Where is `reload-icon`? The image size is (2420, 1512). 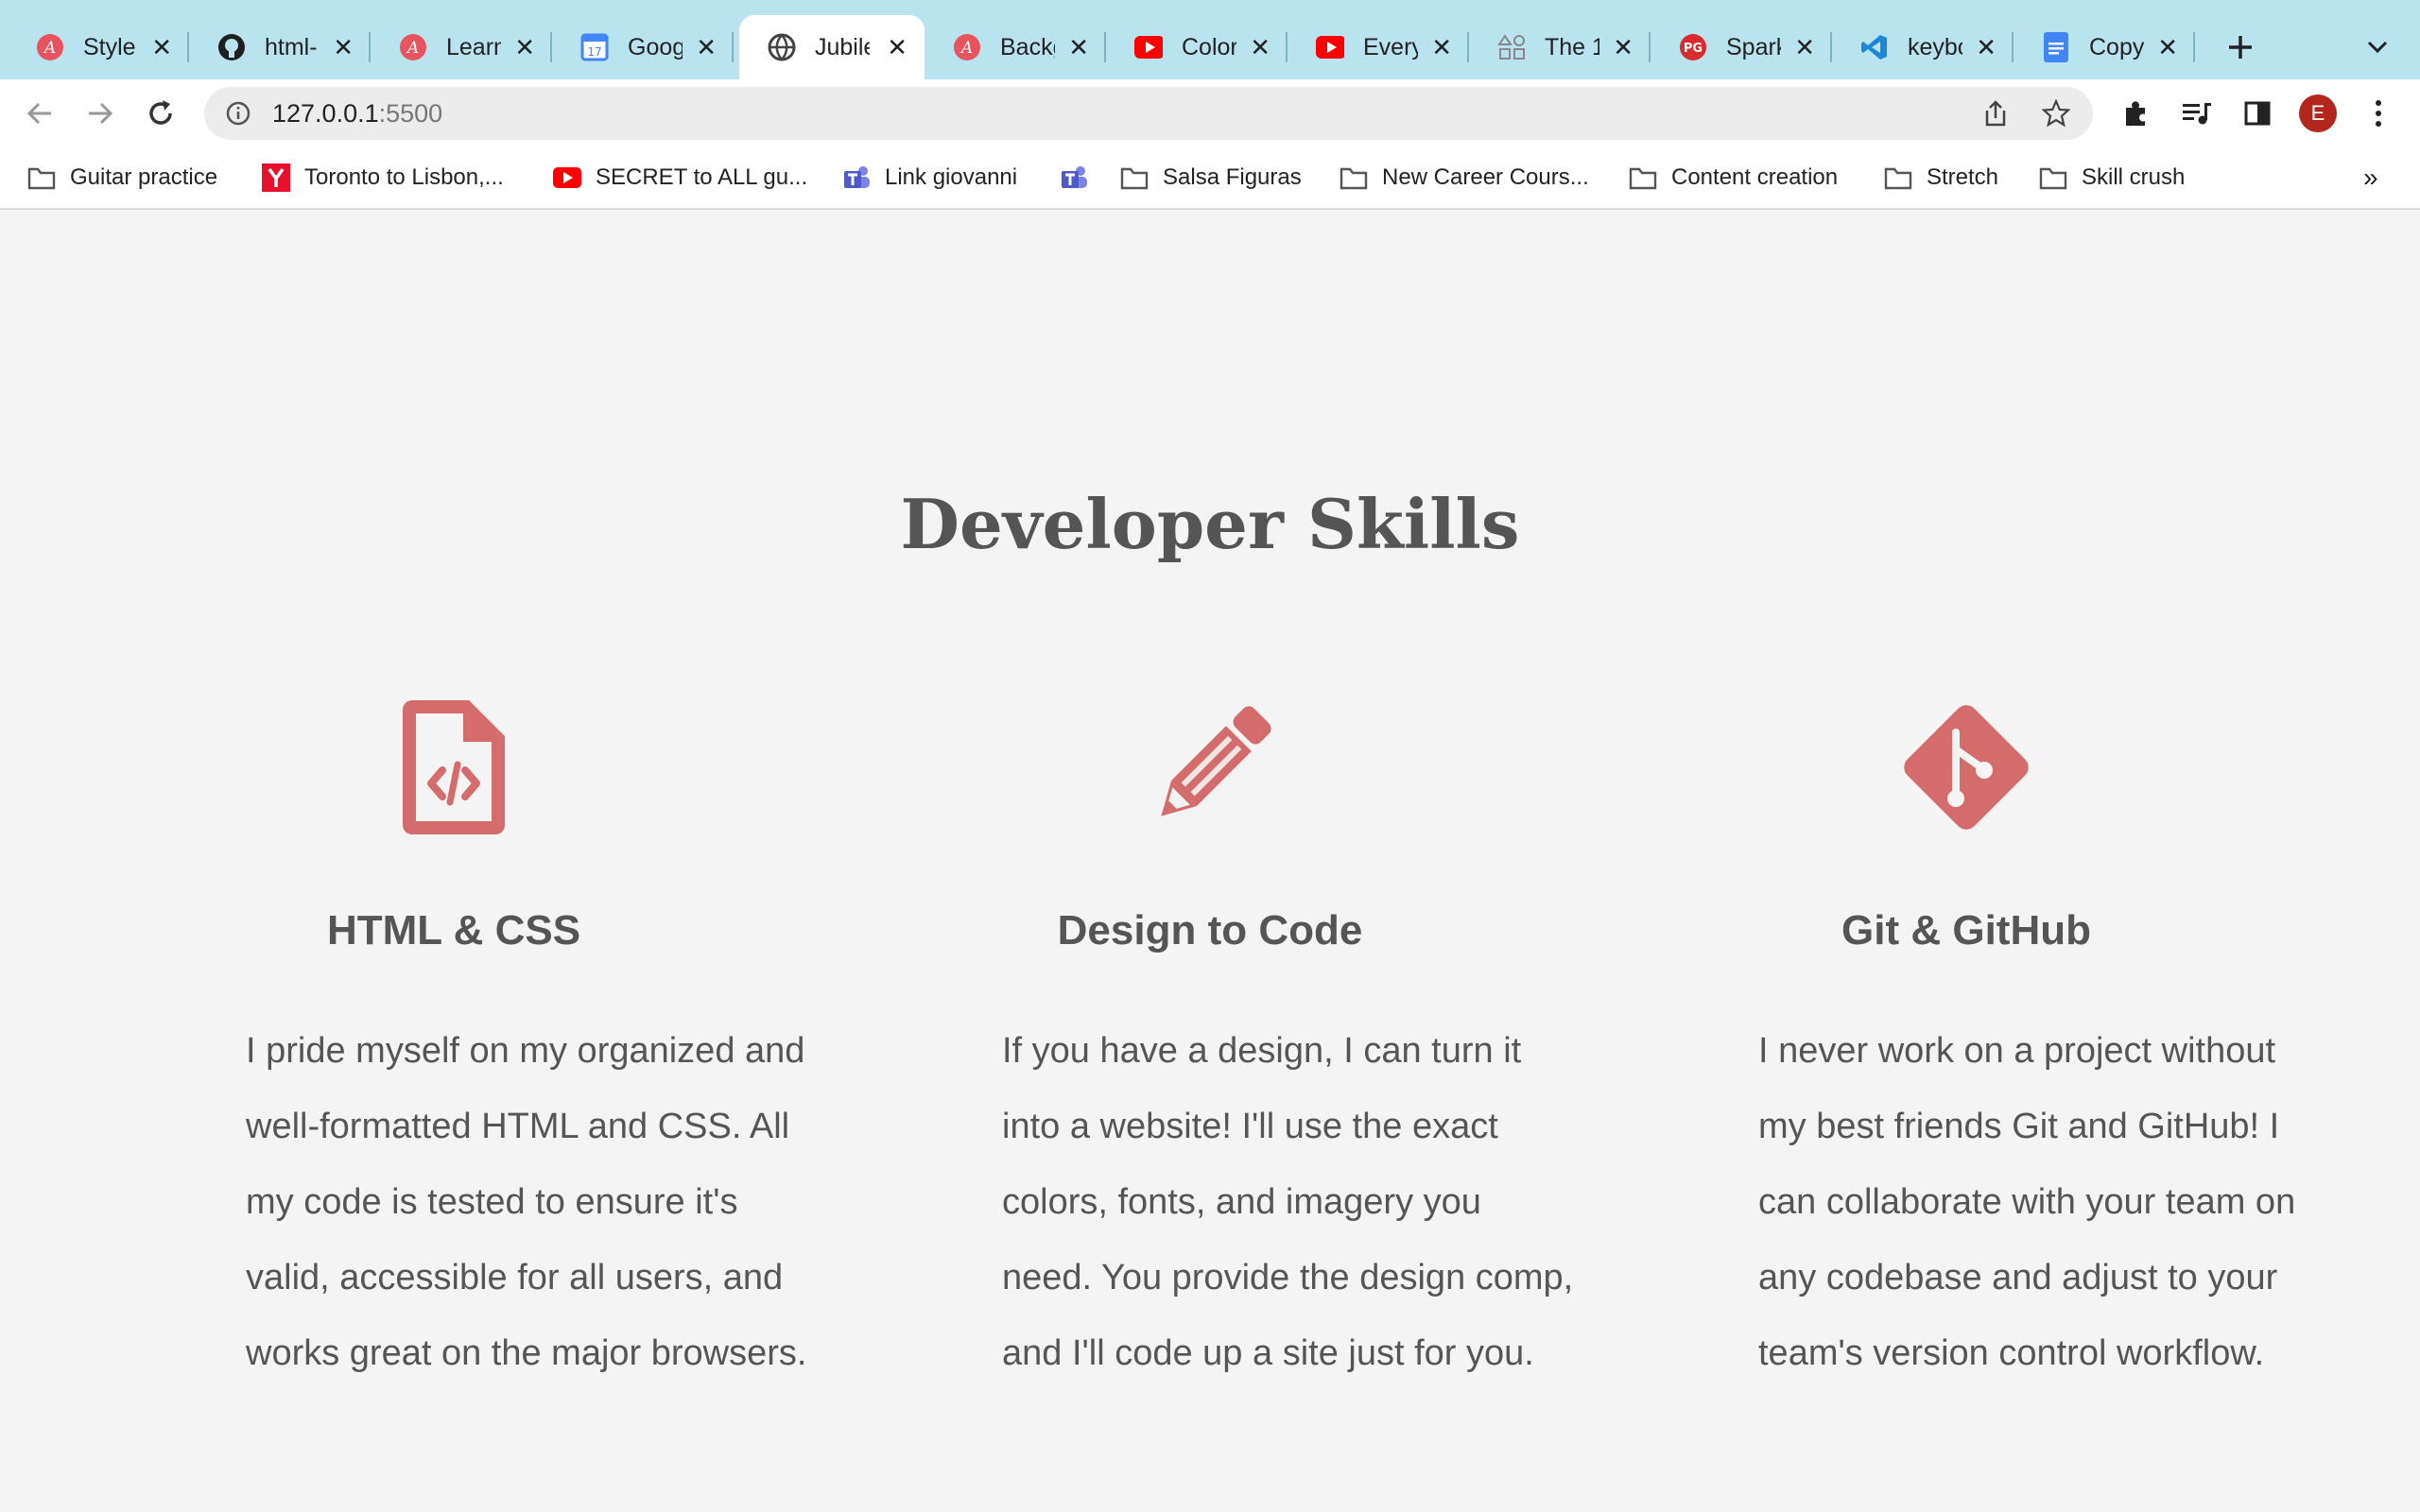
reload-icon is located at coordinates (161, 112).